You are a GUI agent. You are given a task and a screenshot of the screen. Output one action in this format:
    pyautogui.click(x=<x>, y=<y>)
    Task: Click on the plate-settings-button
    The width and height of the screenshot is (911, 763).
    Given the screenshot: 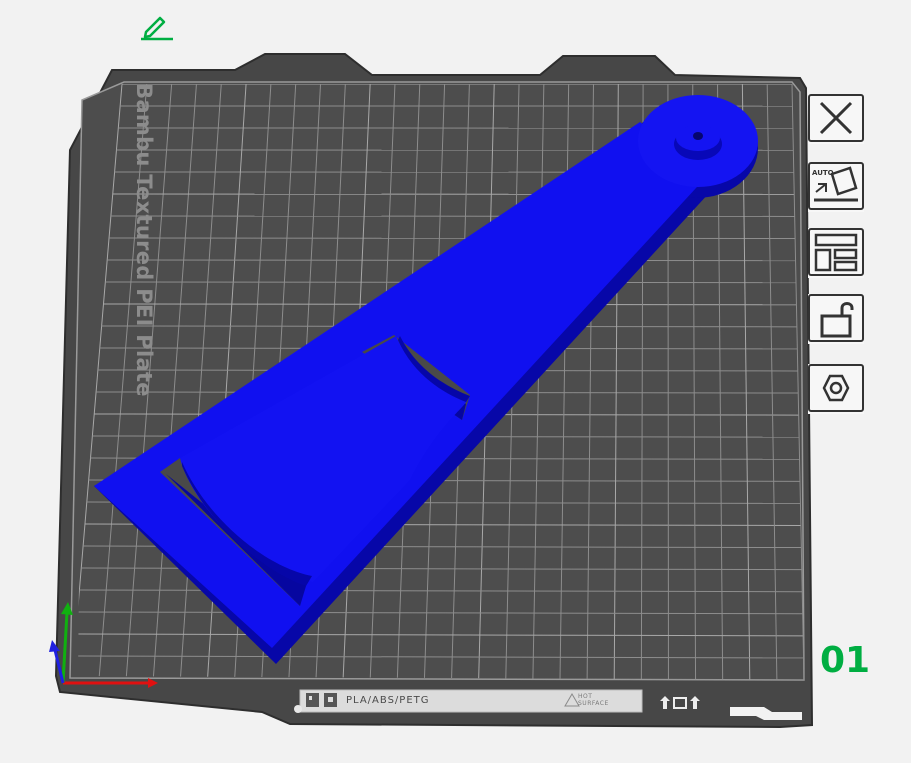 What is the action you would take?
    pyautogui.click(x=836, y=389)
    